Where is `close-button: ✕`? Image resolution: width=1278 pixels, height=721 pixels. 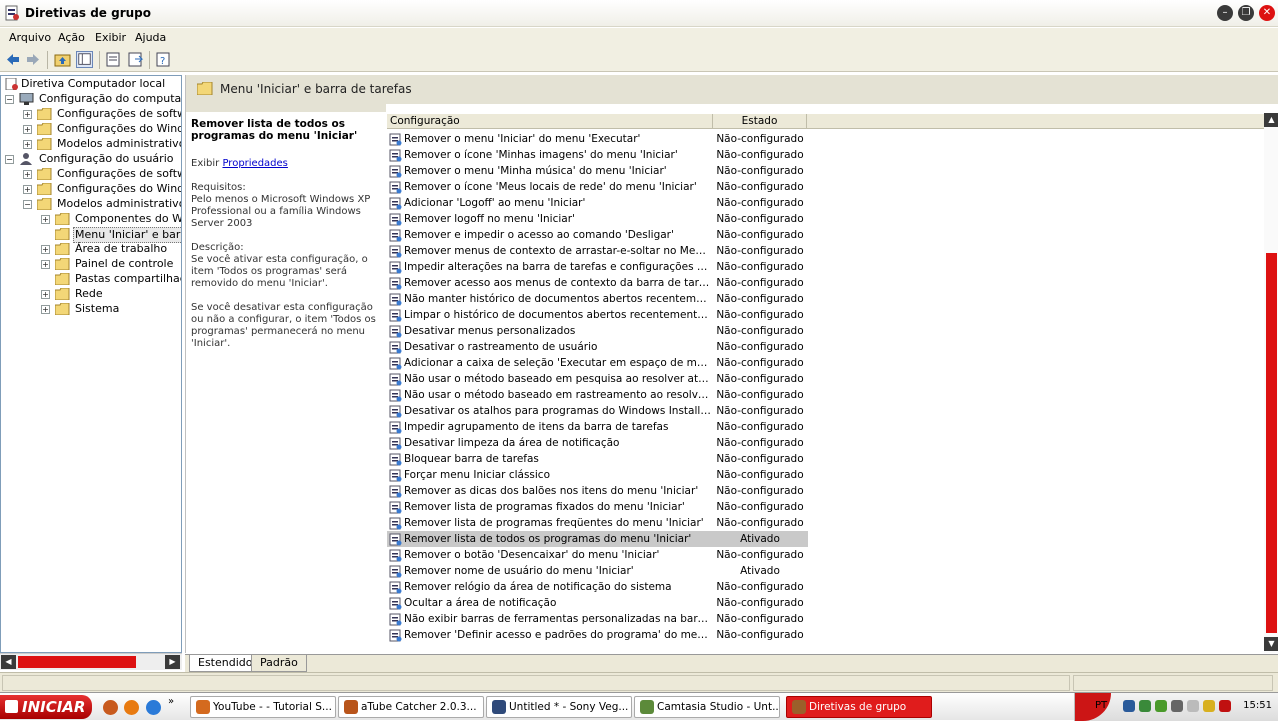 close-button: ✕ is located at coordinates (1267, 13).